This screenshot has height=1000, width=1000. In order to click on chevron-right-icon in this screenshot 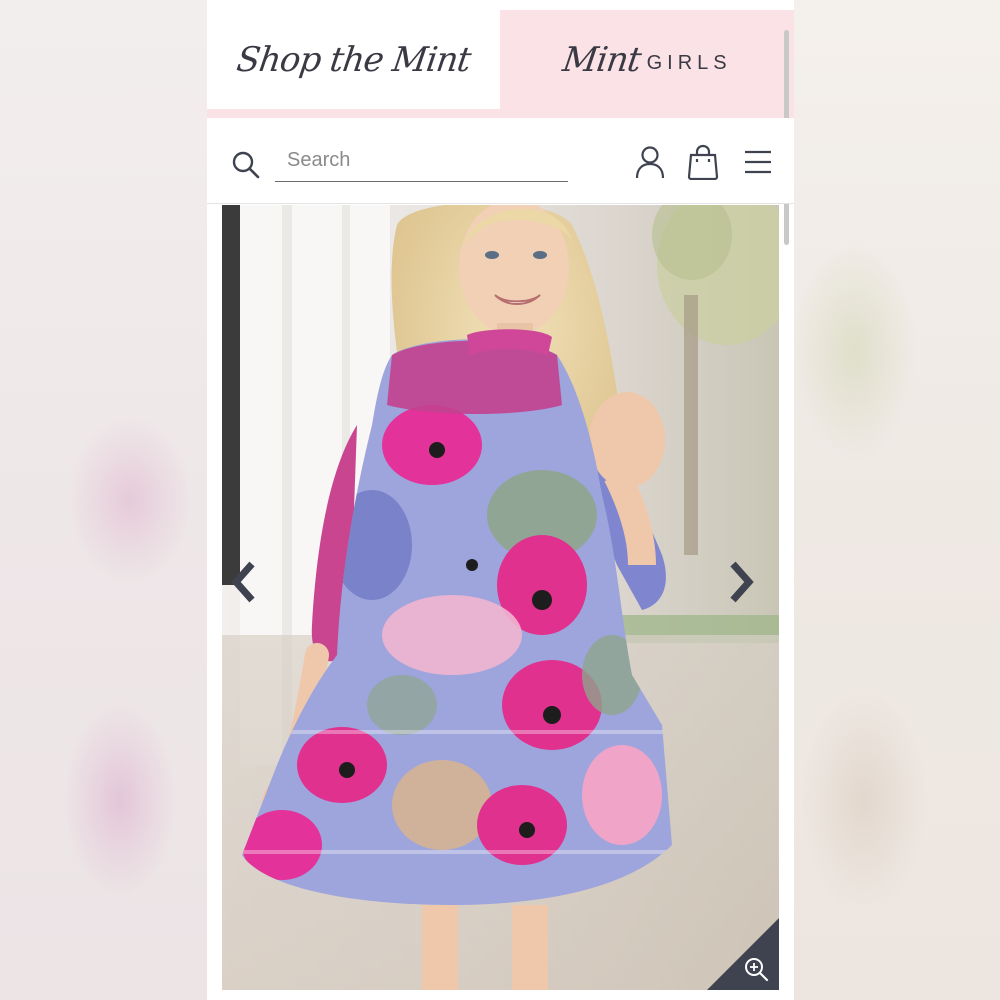, I will do `click(742, 582)`.